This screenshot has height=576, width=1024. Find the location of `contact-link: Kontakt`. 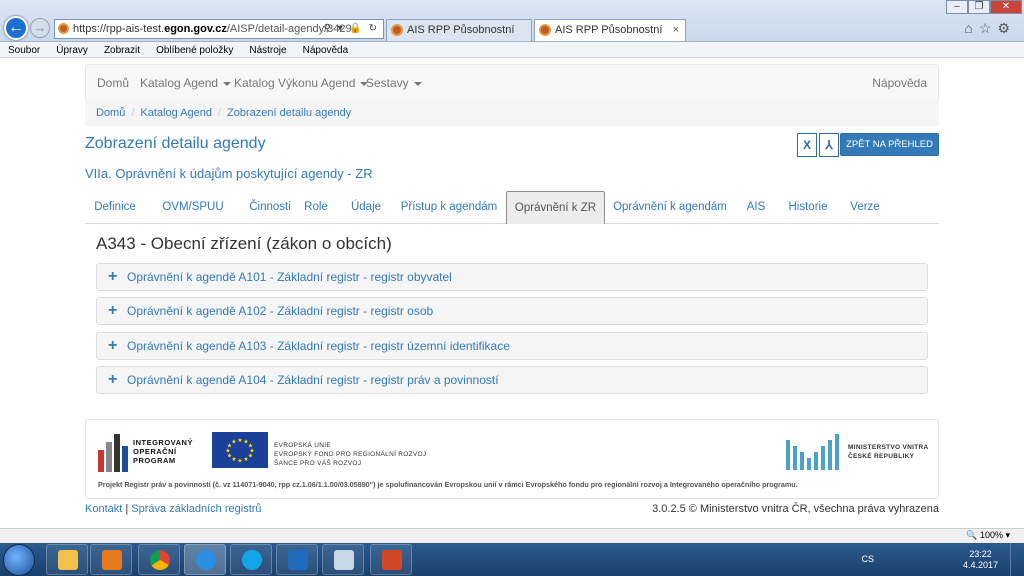

contact-link: Kontakt is located at coordinates (103, 509).